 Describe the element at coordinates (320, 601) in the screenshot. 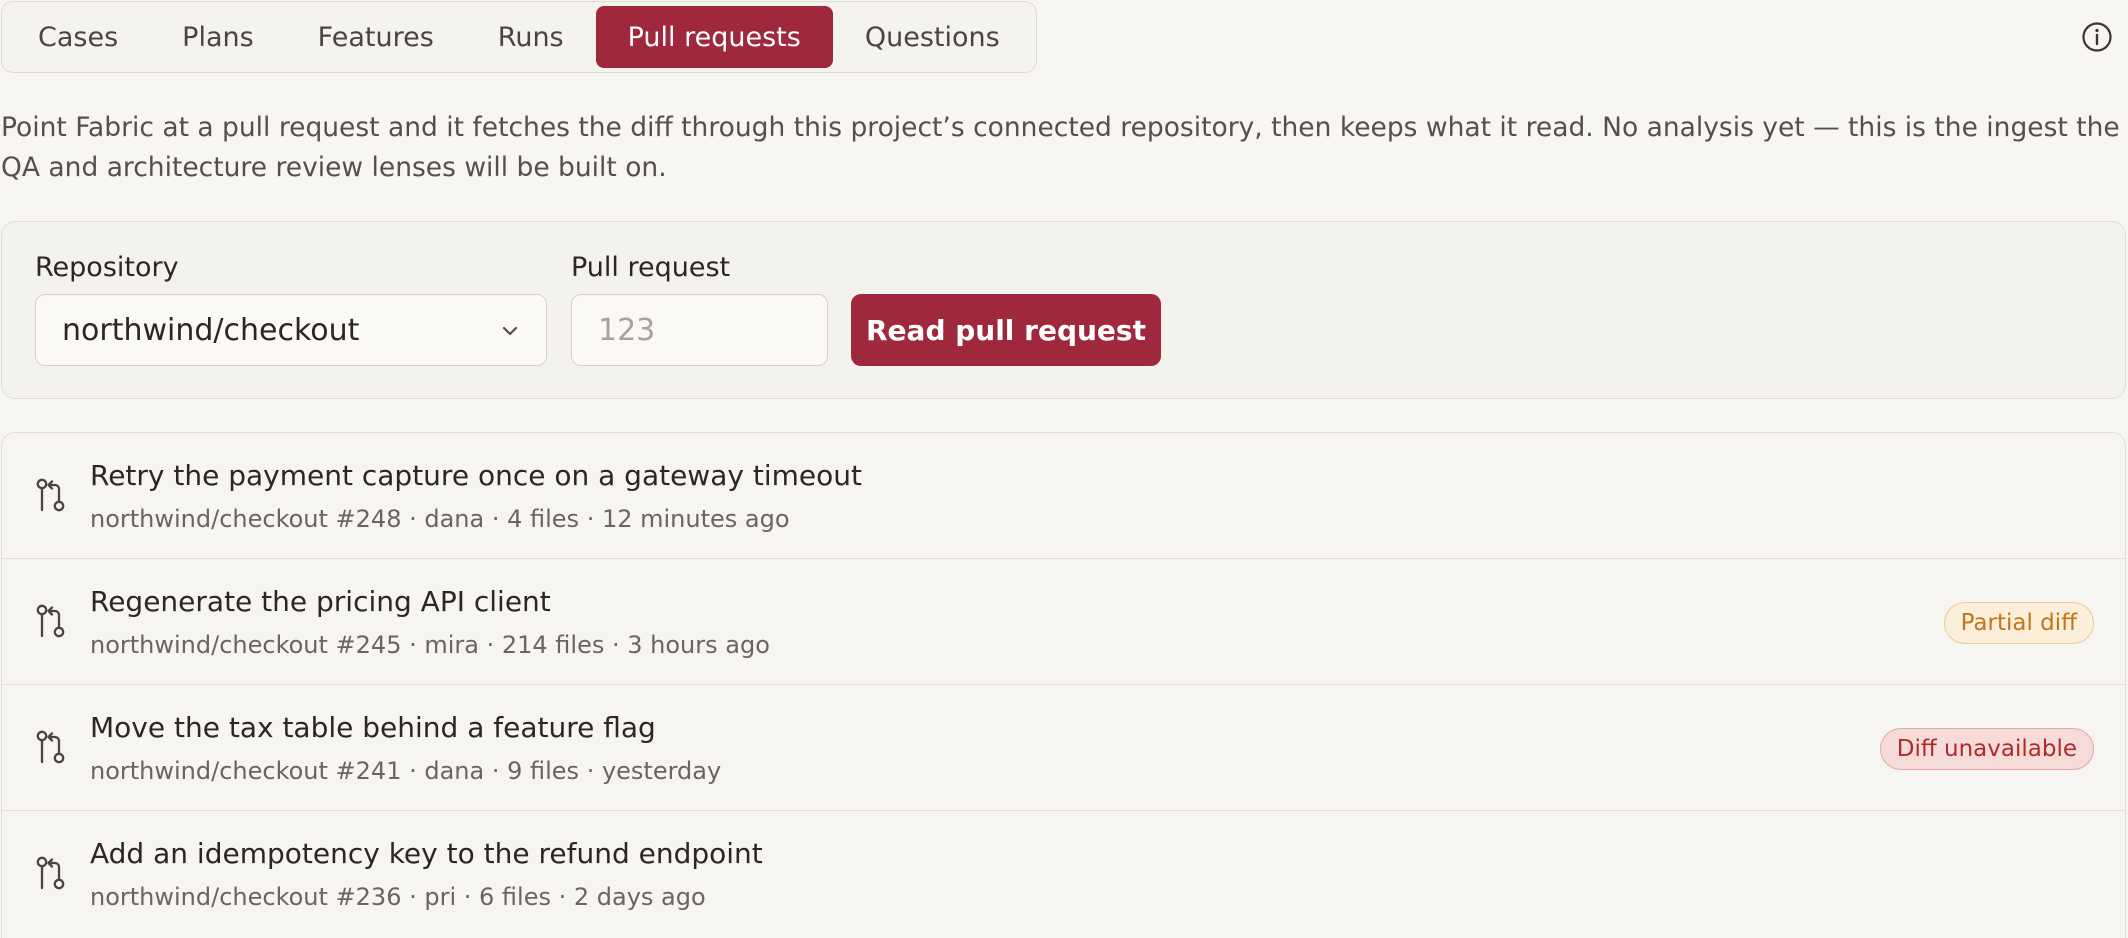

I see `pull-request-title: Regenerate the pricing API client` at that location.